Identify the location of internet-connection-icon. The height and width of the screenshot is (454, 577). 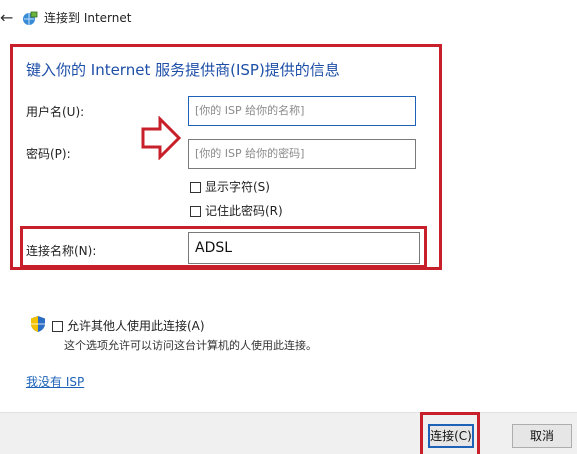
(30, 18).